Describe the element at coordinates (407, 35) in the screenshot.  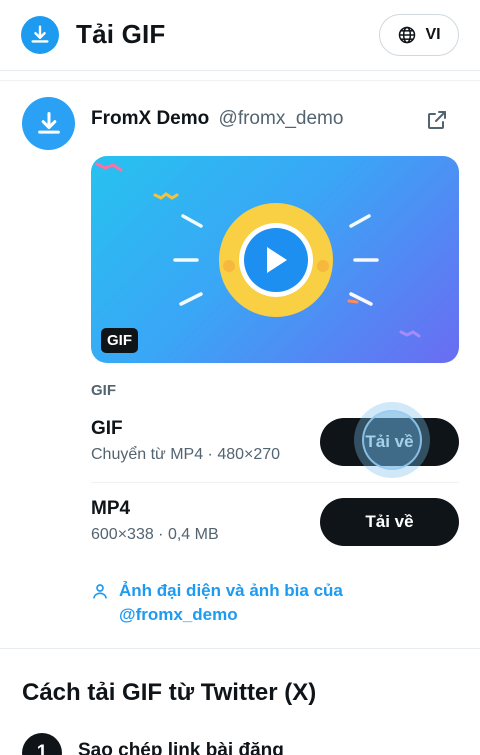
I see `globe-icon` at that location.